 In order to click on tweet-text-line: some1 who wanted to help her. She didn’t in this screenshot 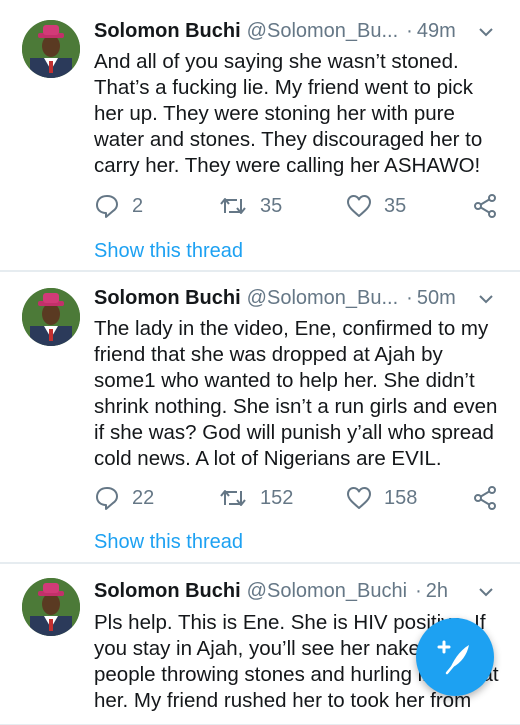, I will do `click(284, 380)`.